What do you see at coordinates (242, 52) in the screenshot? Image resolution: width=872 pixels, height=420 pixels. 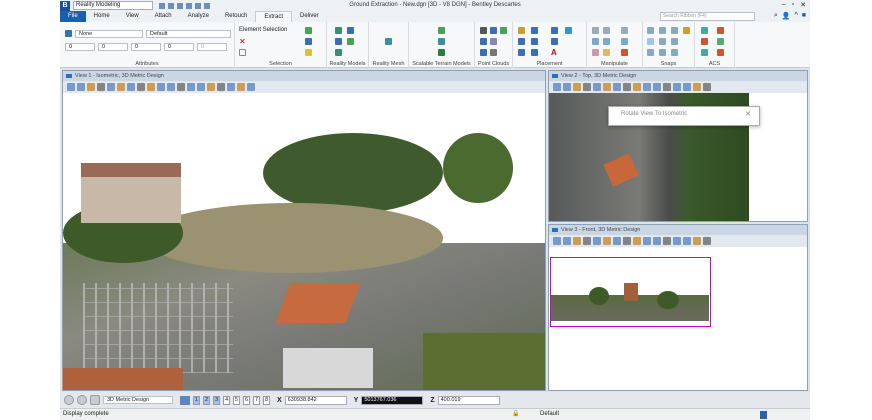 I see `select-none-icon` at bounding box center [242, 52].